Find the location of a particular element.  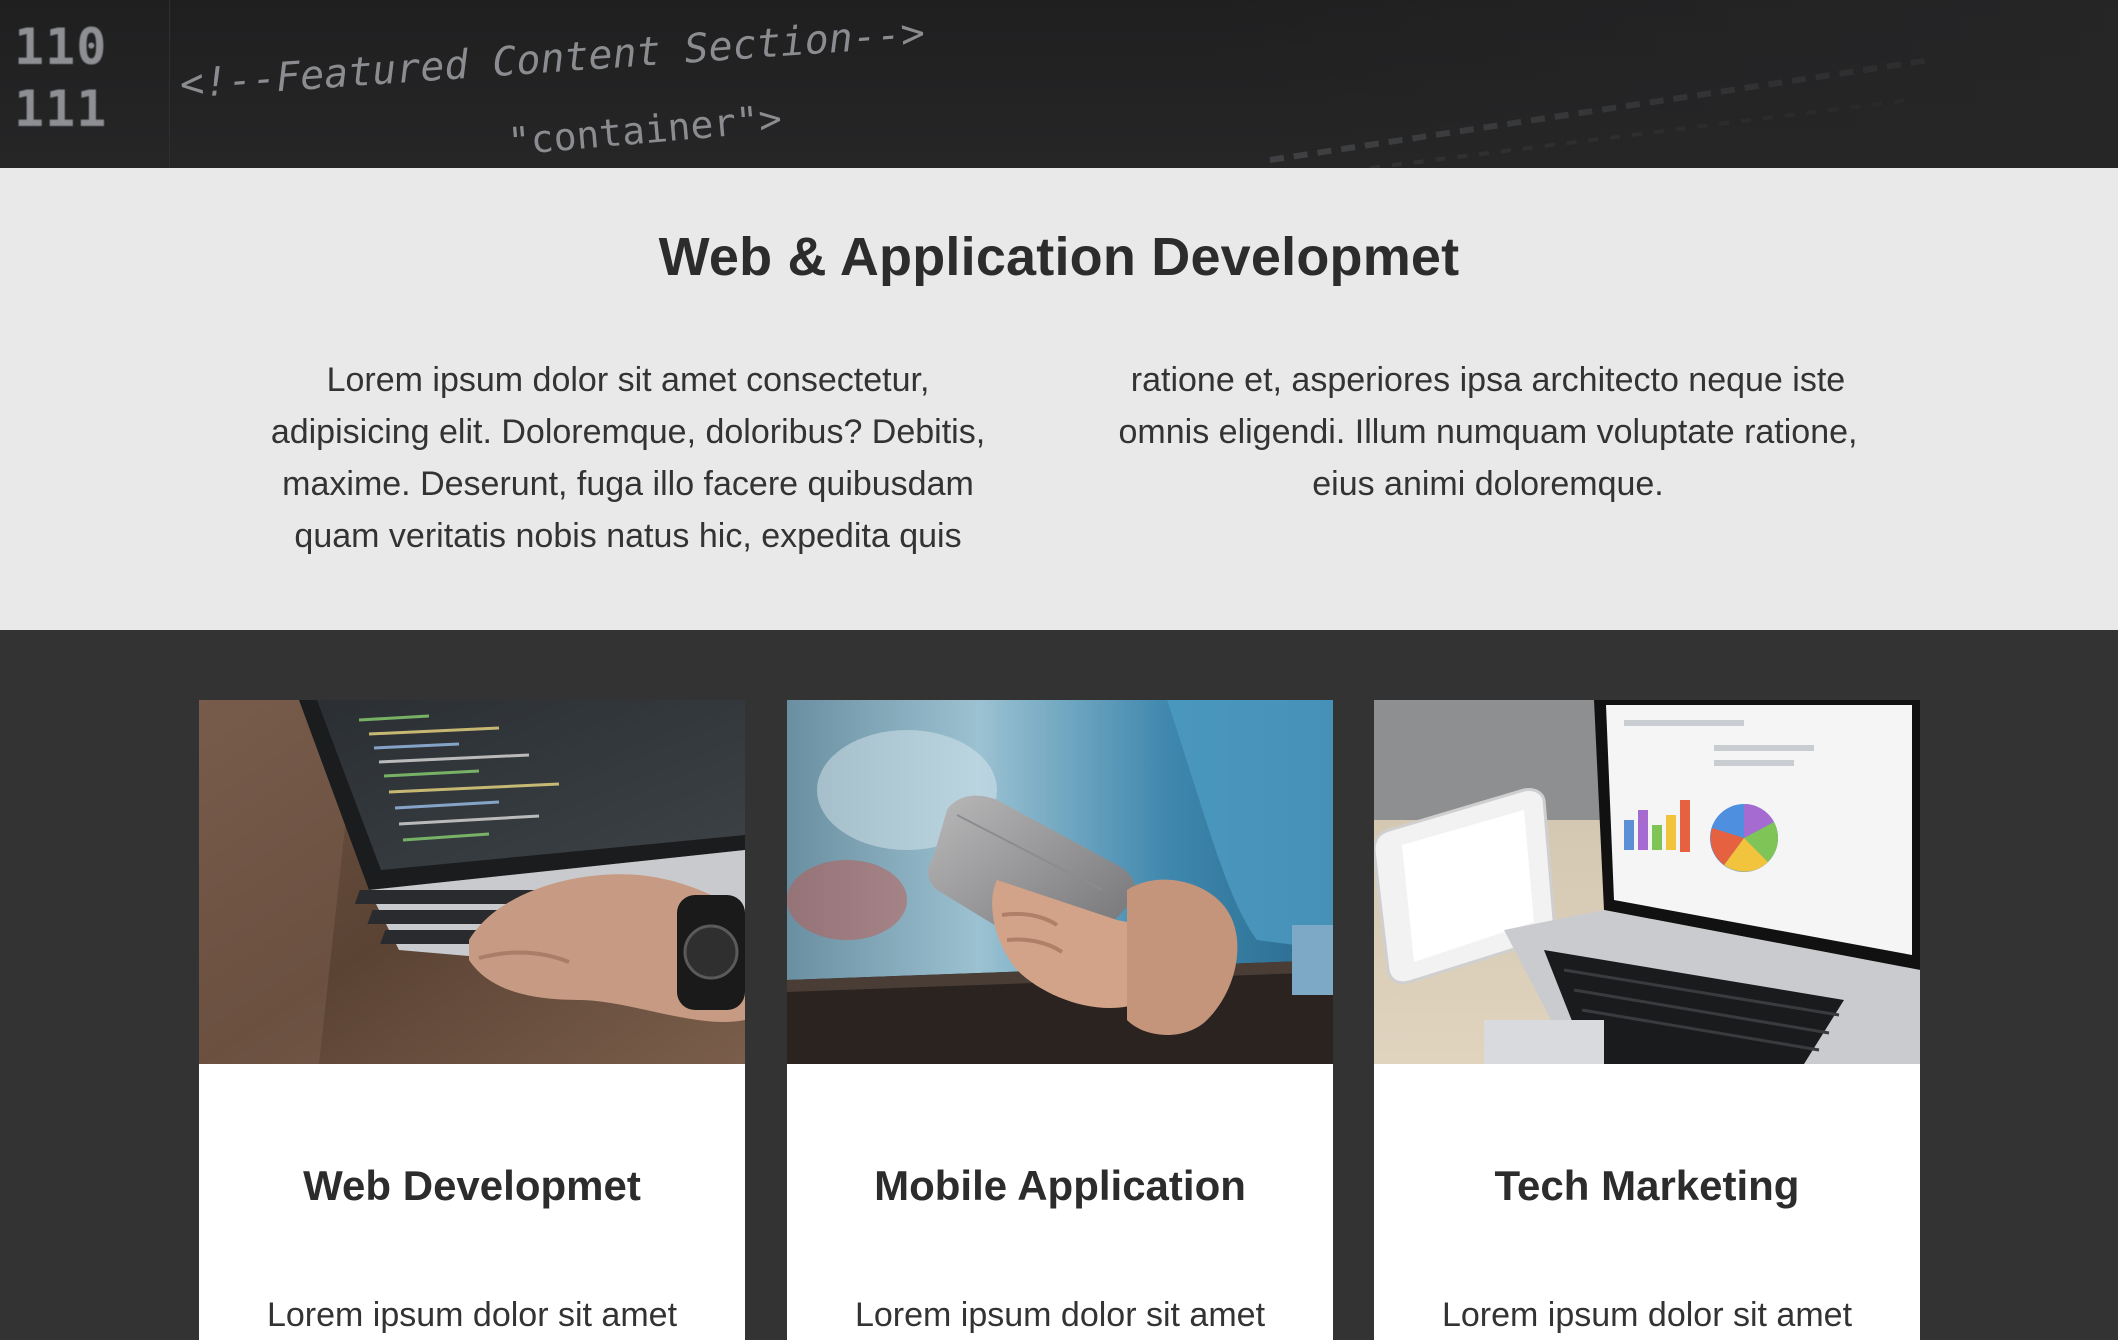

line-number: 110 is located at coordinates (61, 47).